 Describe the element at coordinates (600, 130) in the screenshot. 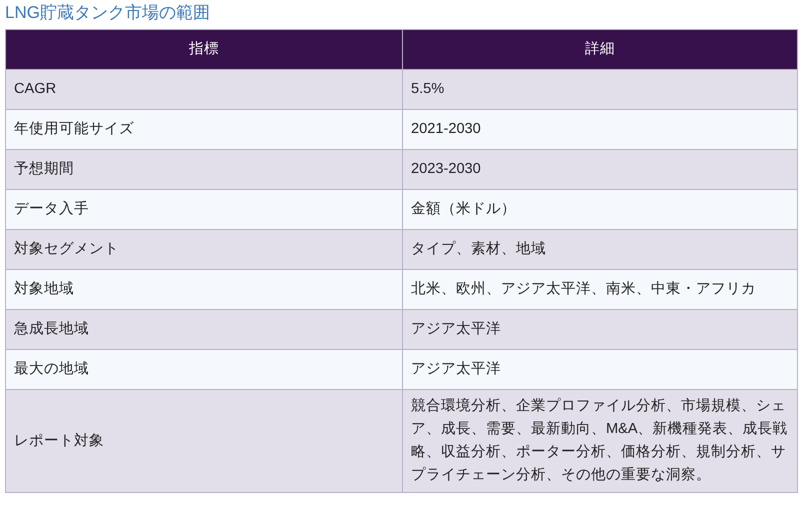

I see `table-cell: 2021-2030` at that location.